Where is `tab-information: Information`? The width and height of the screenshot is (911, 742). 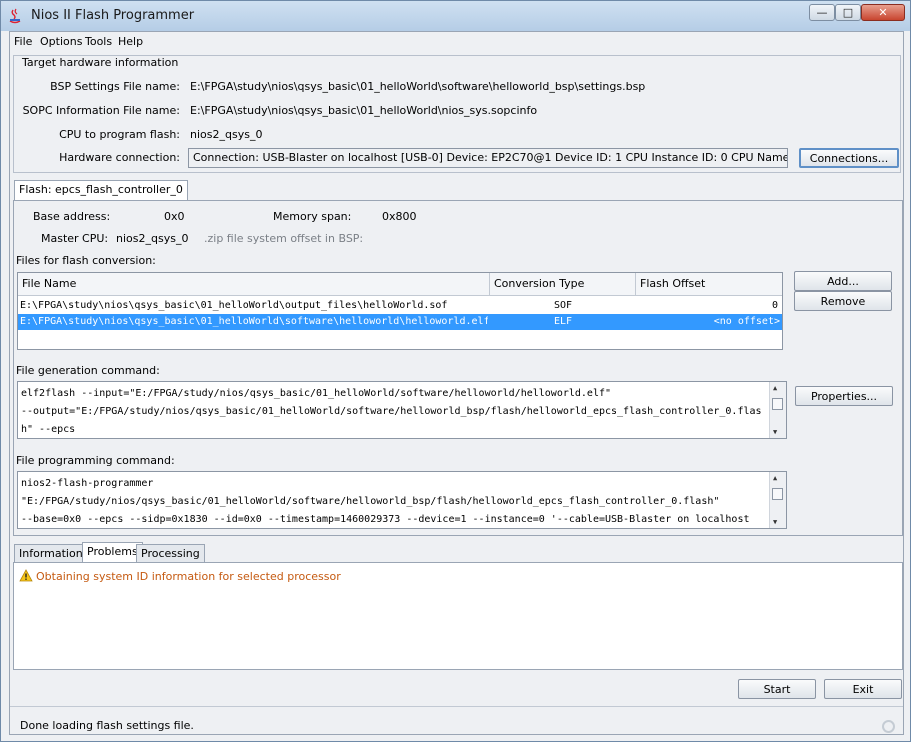
tab-information: Information is located at coordinates (51, 553).